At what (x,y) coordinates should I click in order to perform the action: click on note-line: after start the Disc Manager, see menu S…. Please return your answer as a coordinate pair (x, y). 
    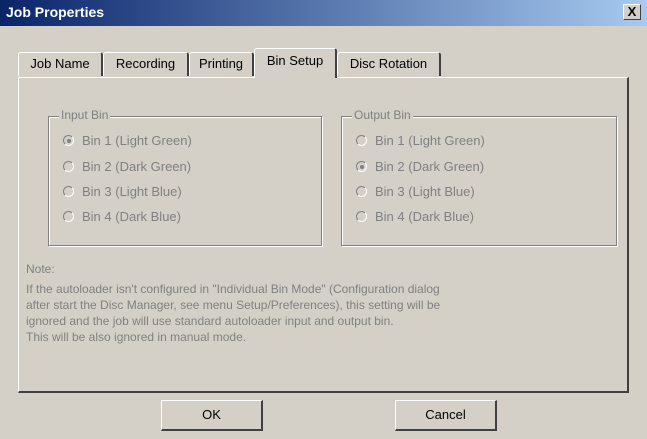
    Looking at the image, I should click on (233, 305).